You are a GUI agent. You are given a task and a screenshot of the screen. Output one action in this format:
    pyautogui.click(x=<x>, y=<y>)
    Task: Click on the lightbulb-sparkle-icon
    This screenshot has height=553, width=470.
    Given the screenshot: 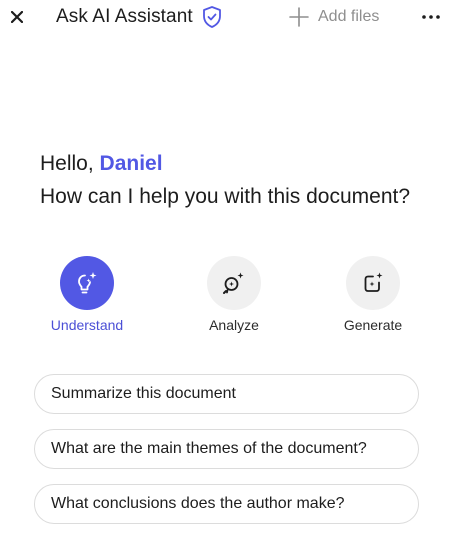 What is the action you would take?
    pyautogui.click(x=87, y=283)
    